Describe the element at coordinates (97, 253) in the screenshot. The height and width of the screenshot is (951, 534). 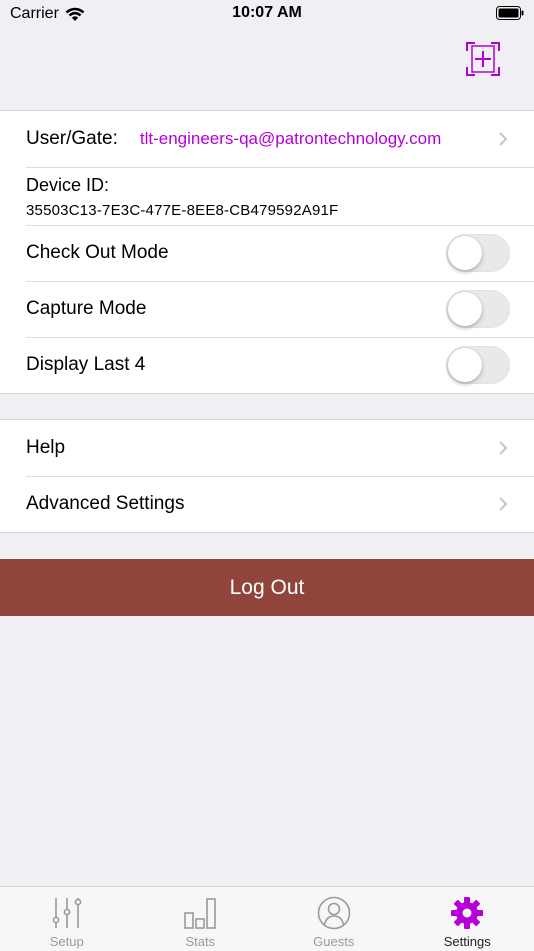
I see `check-out-mode-label: Check Out Mode` at that location.